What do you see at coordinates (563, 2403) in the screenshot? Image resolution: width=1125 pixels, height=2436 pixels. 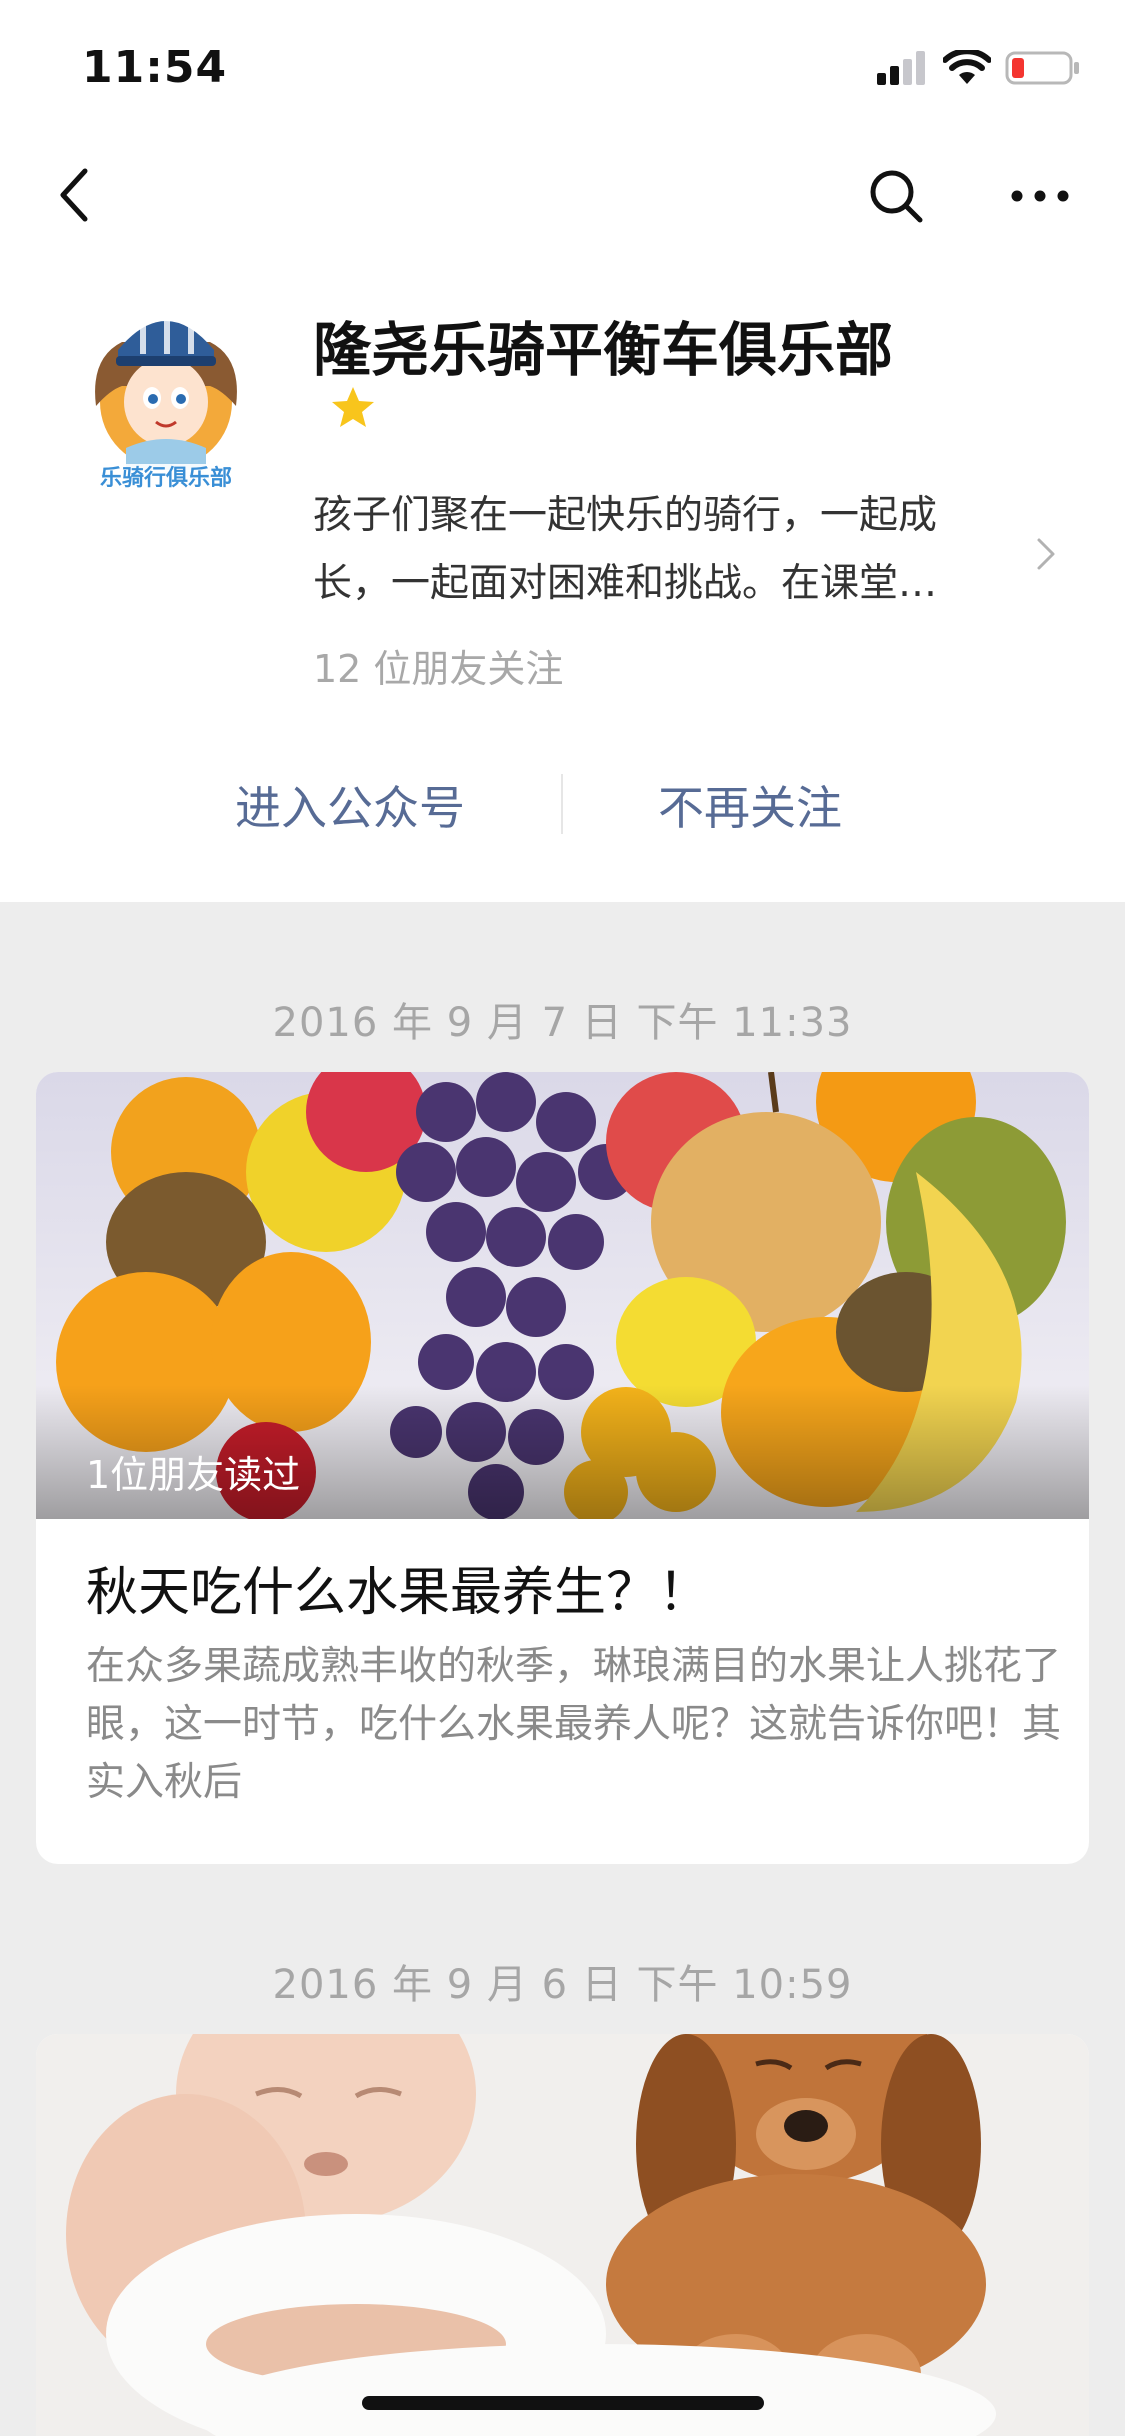 I see `home-indicator` at bounding box center [563, 2403].